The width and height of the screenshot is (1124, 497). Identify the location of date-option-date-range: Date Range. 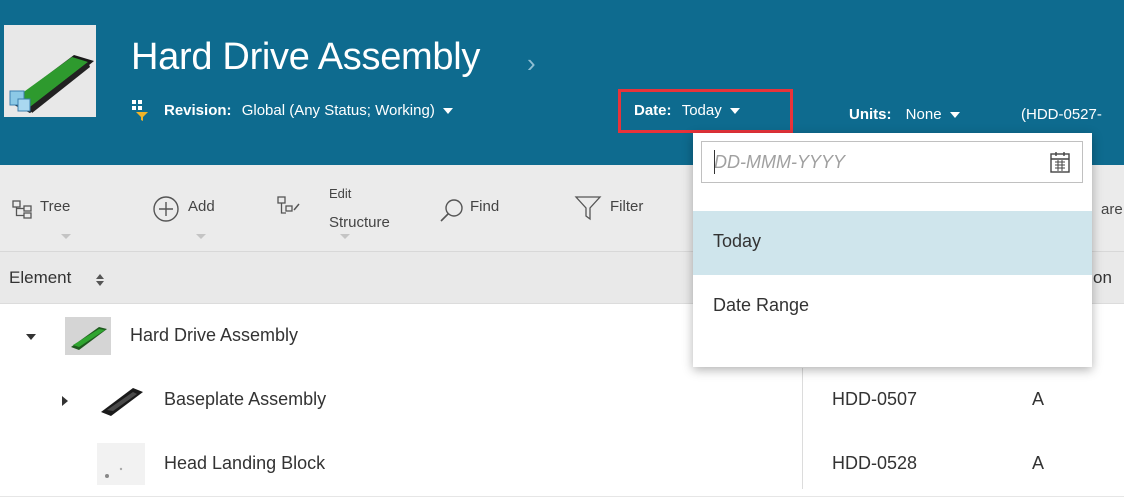
(892, 307).